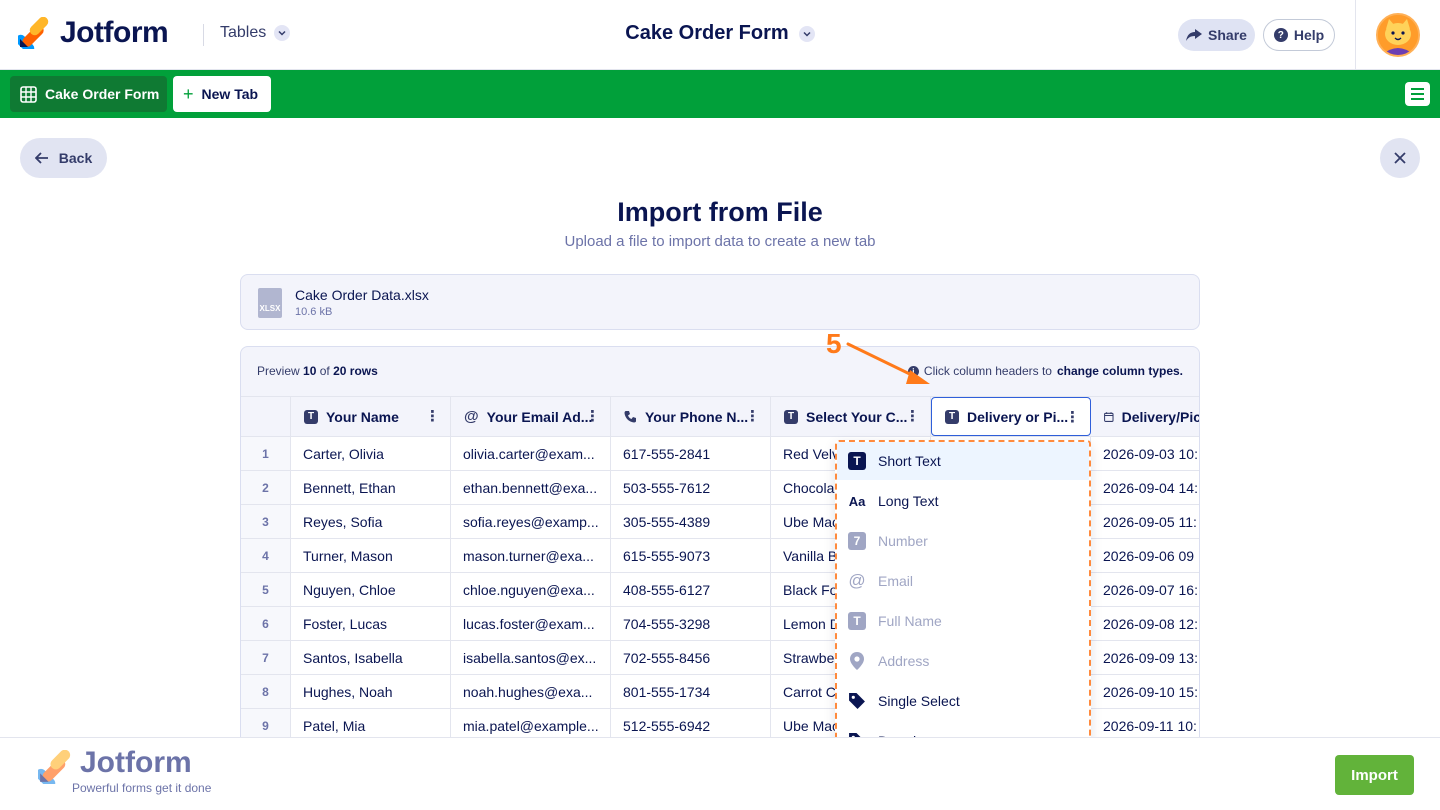 The height and width of the screenshot is (810, 1440). I want to click on table-cell: 702-555-8456, so click(691, 657).